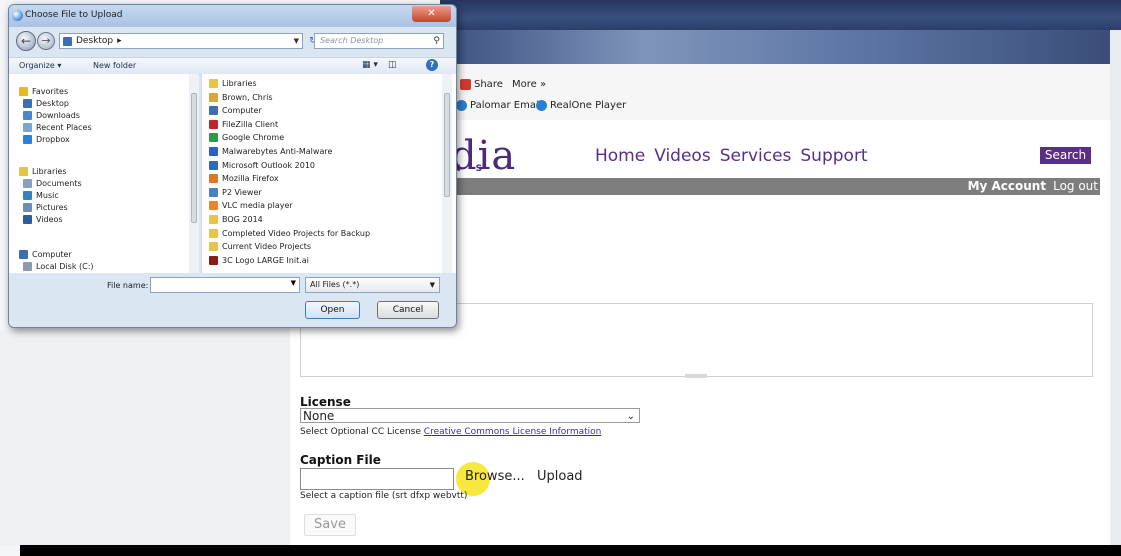 This screenshot has width=1121, height=556. I want to click on browser-tab-strip, so click(780, 47).